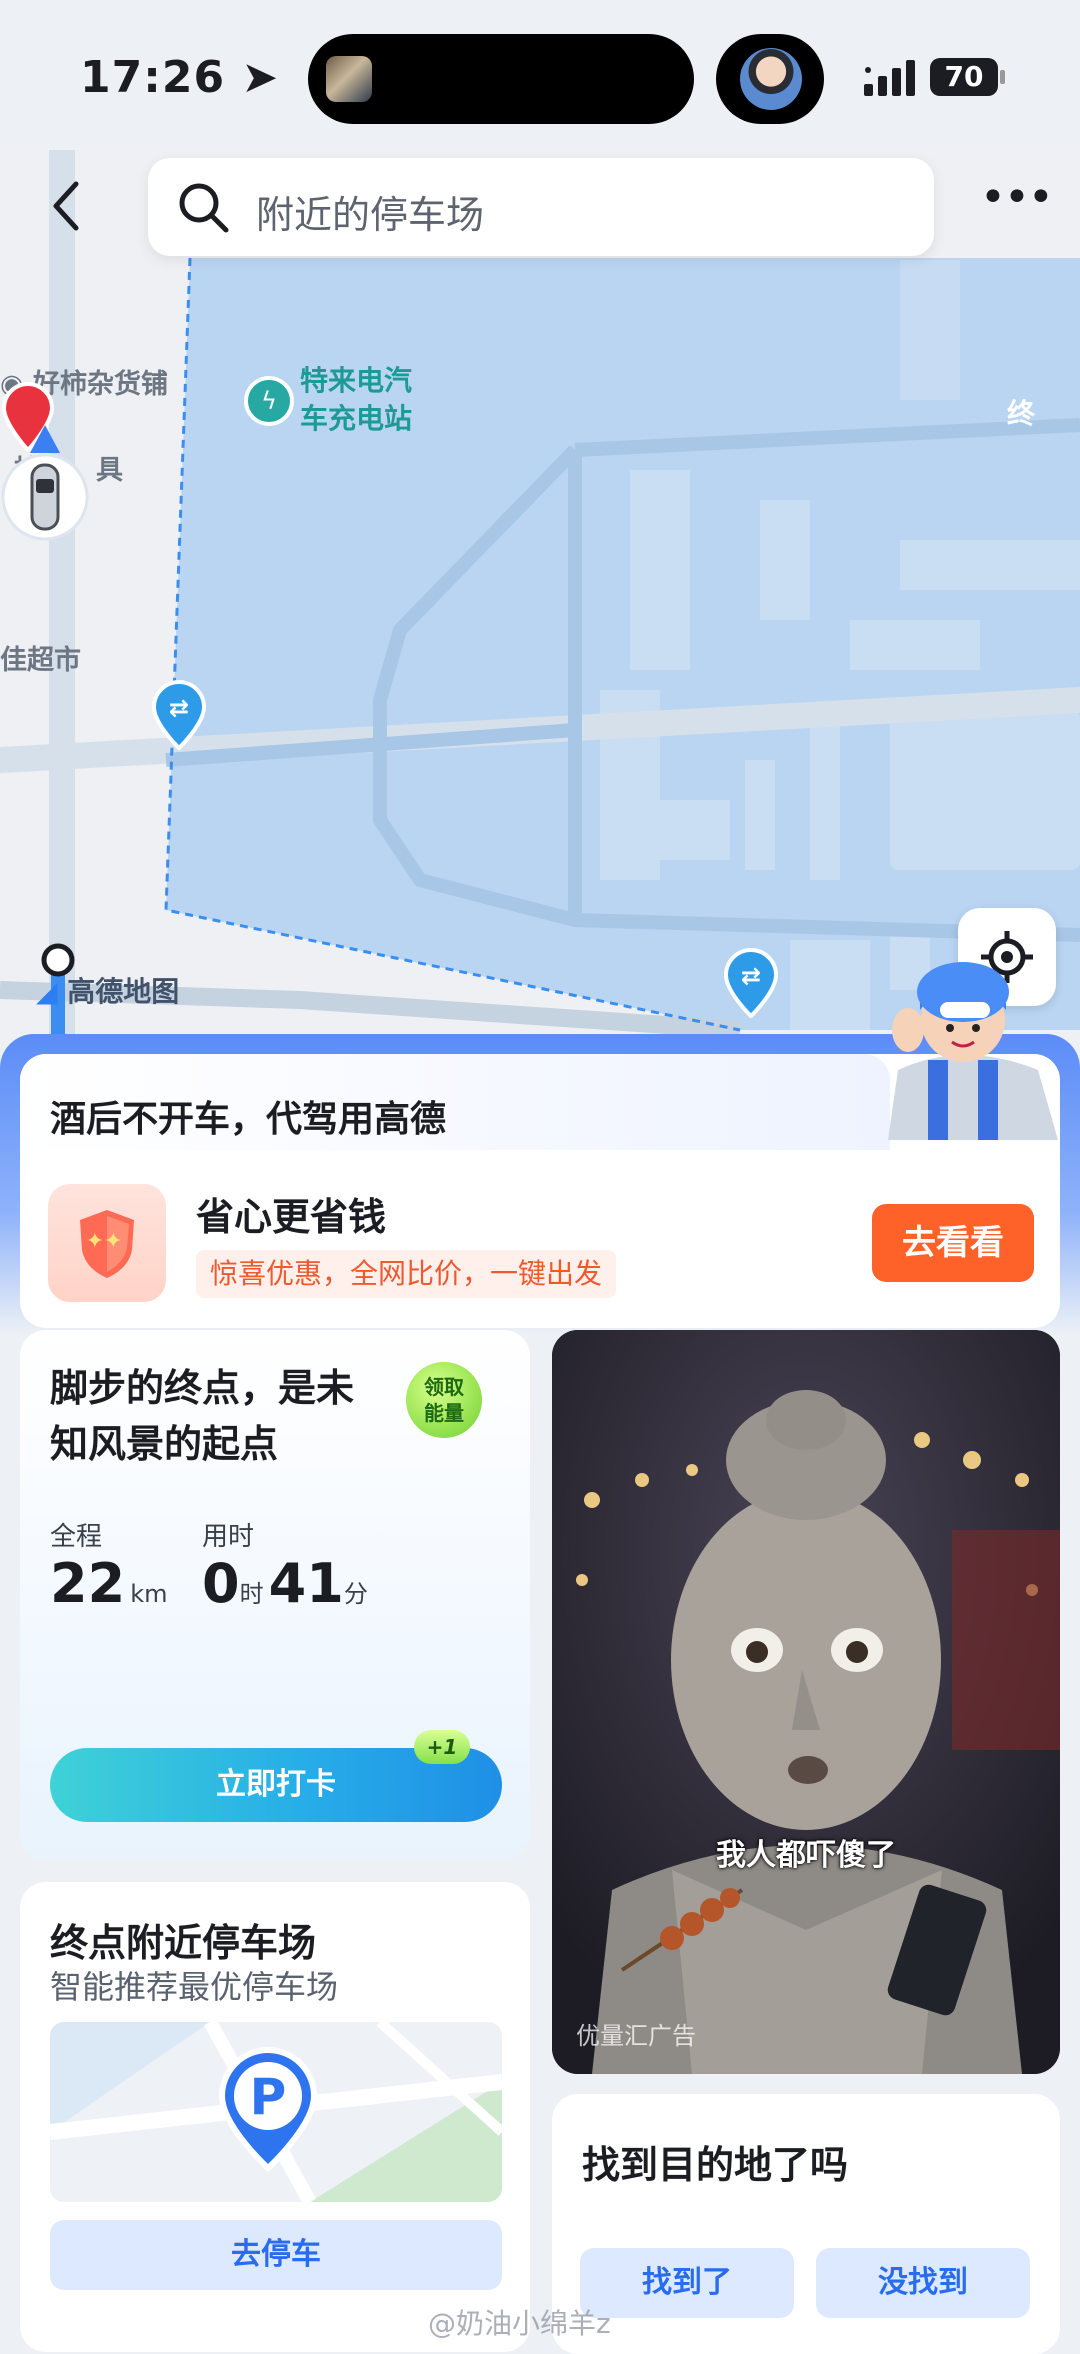 The height and width of the screenshot is (2354, 1080). What do you see at coordinates (1002, 77) in the screenshot?
I see `battery-tip` at bounding box center [1002, 77].